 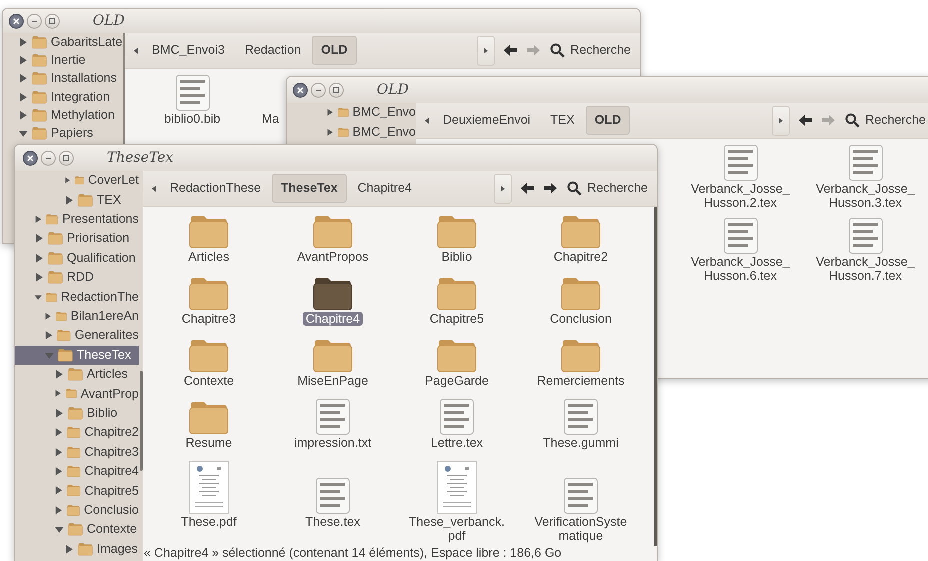 What do you see at coordinates (77, 220) in the screenshot?
I see `sidebar-item: Presentations` at bounding box center [77, 220].